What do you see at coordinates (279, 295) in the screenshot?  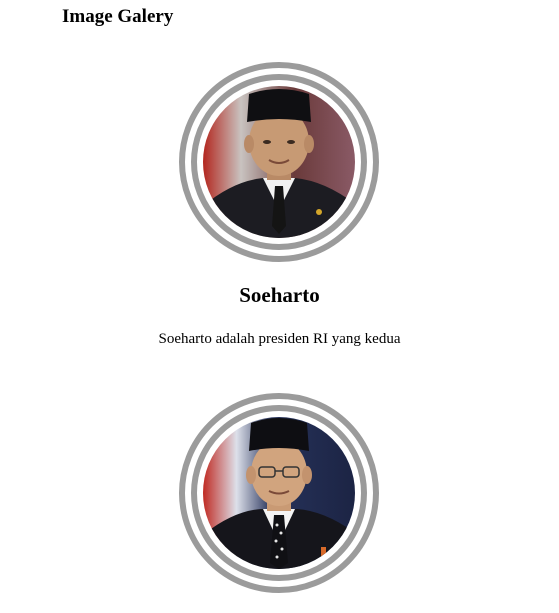 I see `gallery-item-name: Soeharto` at bounding box center [279, 295].